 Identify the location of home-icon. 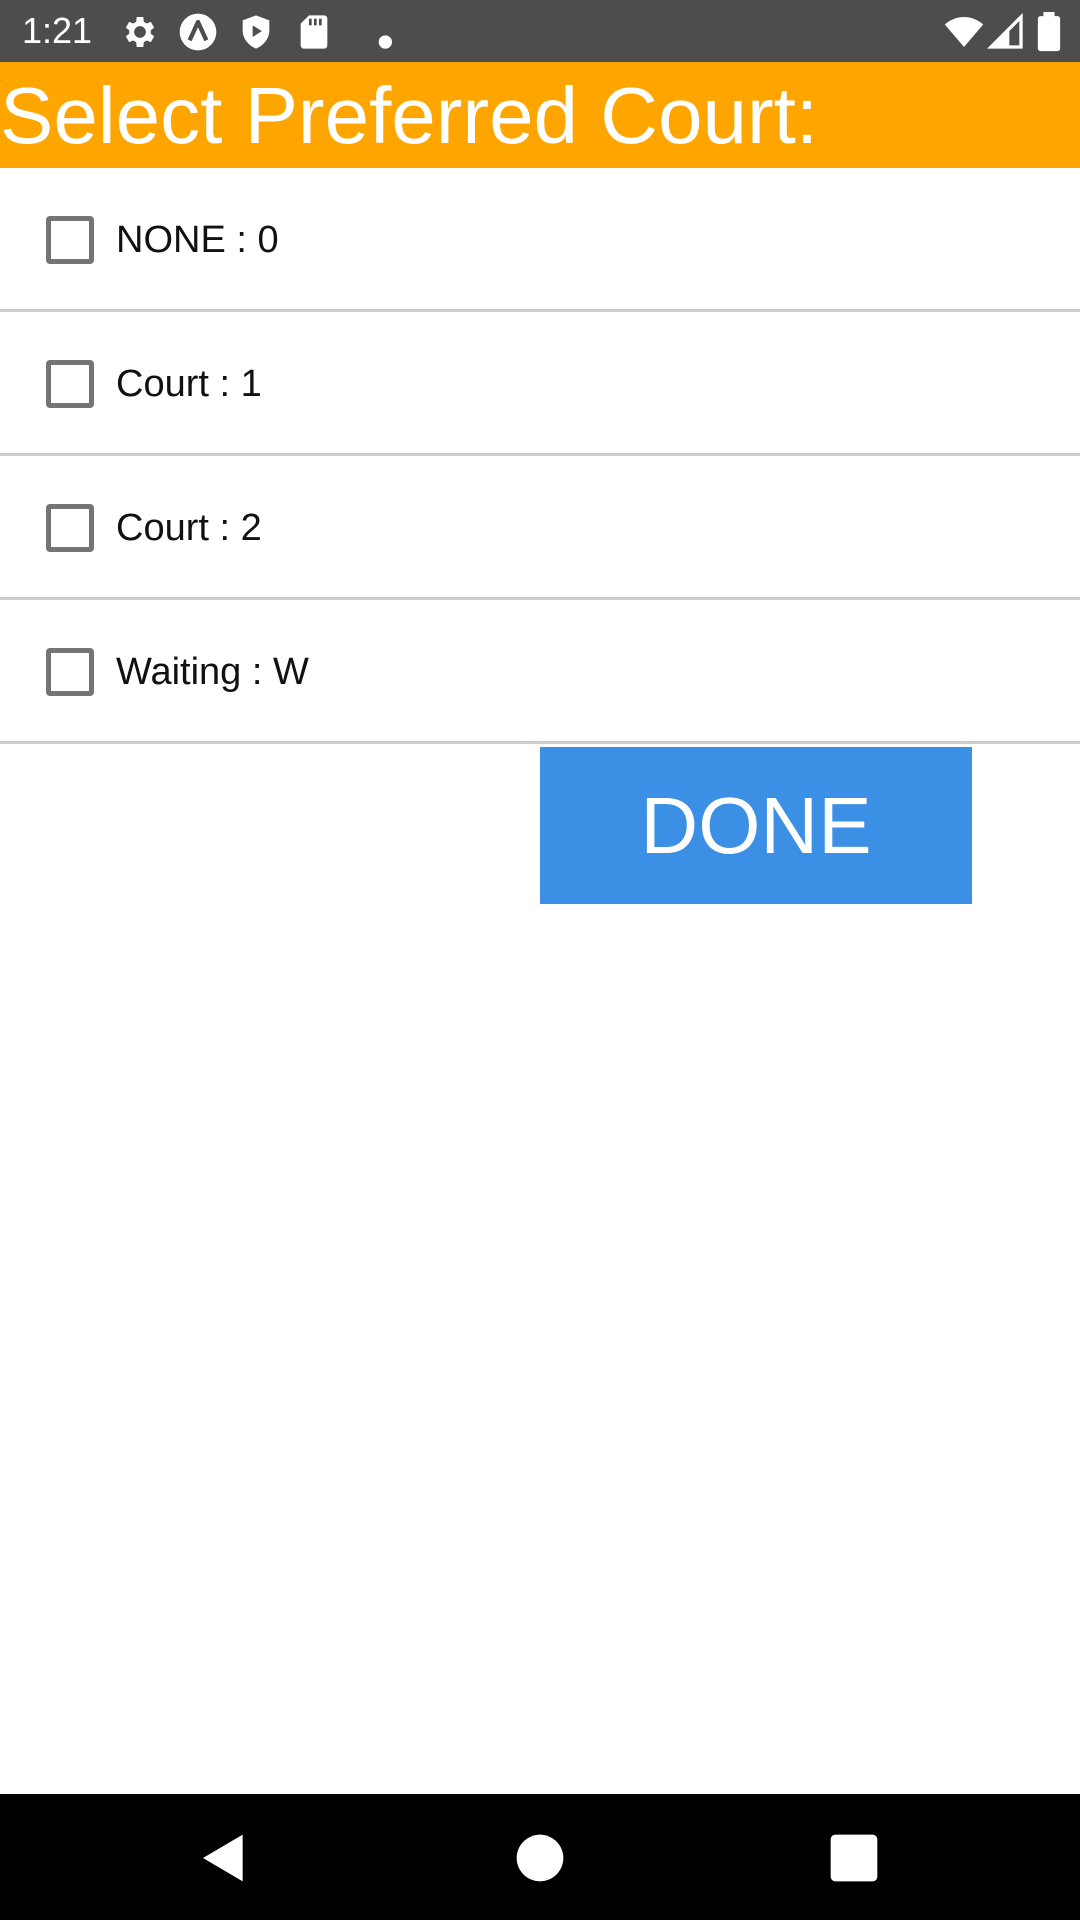
(540, 1858).